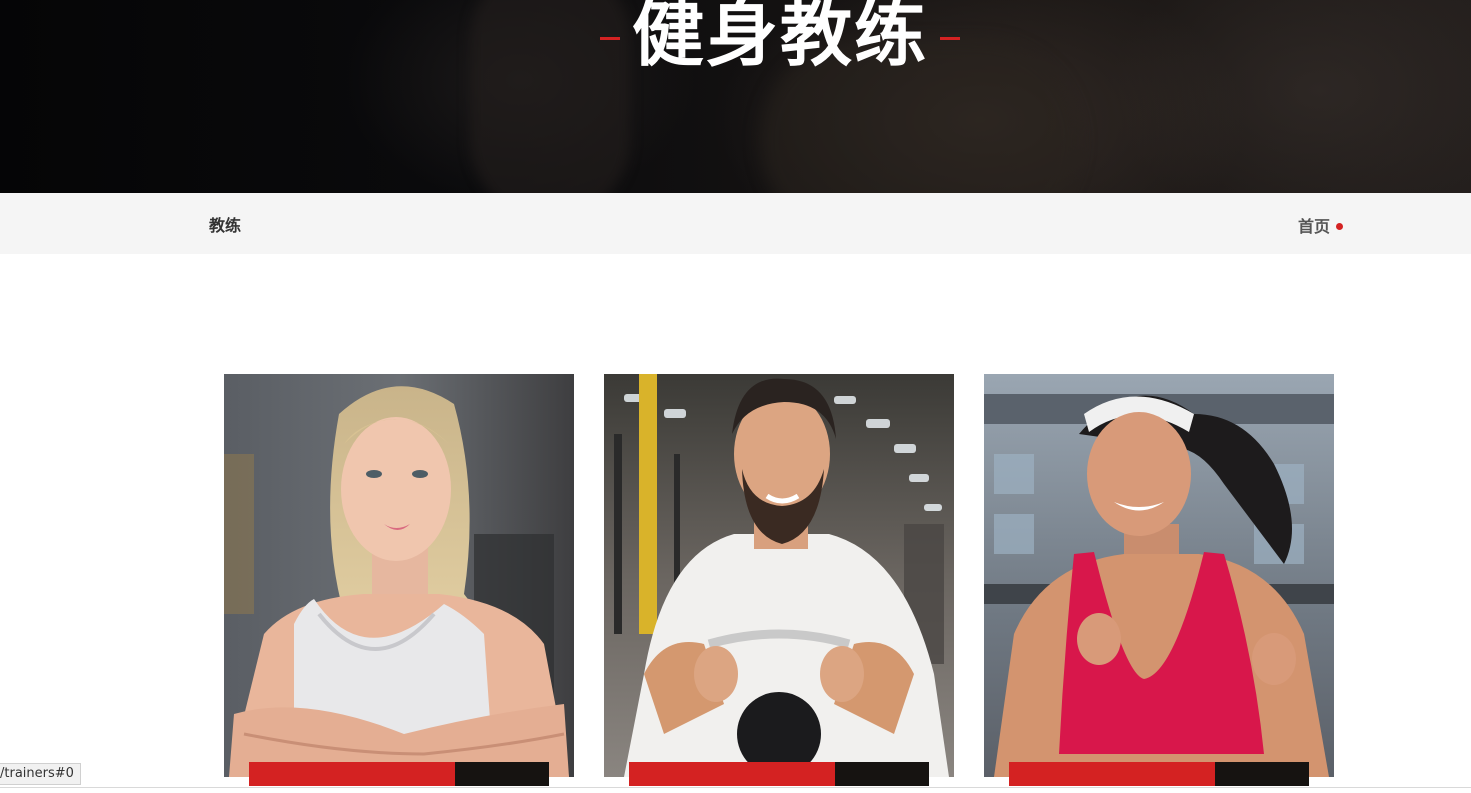 The width and height of the screenshot is (1471, 793). I want to click on hero-title-right-dash, so click(950, 38).